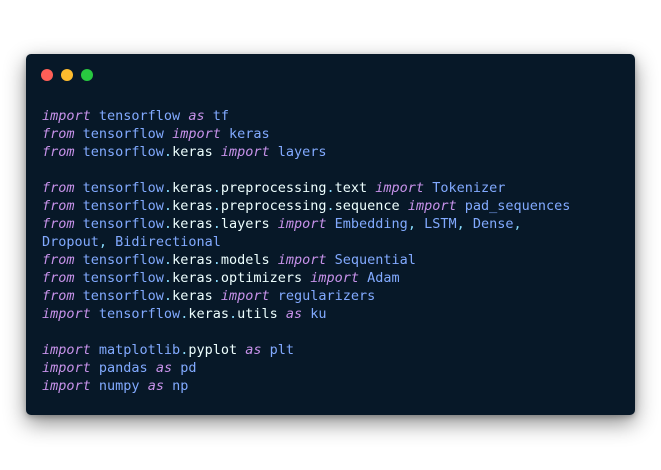 The height and width of the screenshot is (470, 661). What do you see at coordinates (261, 314) in the screenshot?
I see `code-token-attribute: utils` at bounding box center [261, 314].